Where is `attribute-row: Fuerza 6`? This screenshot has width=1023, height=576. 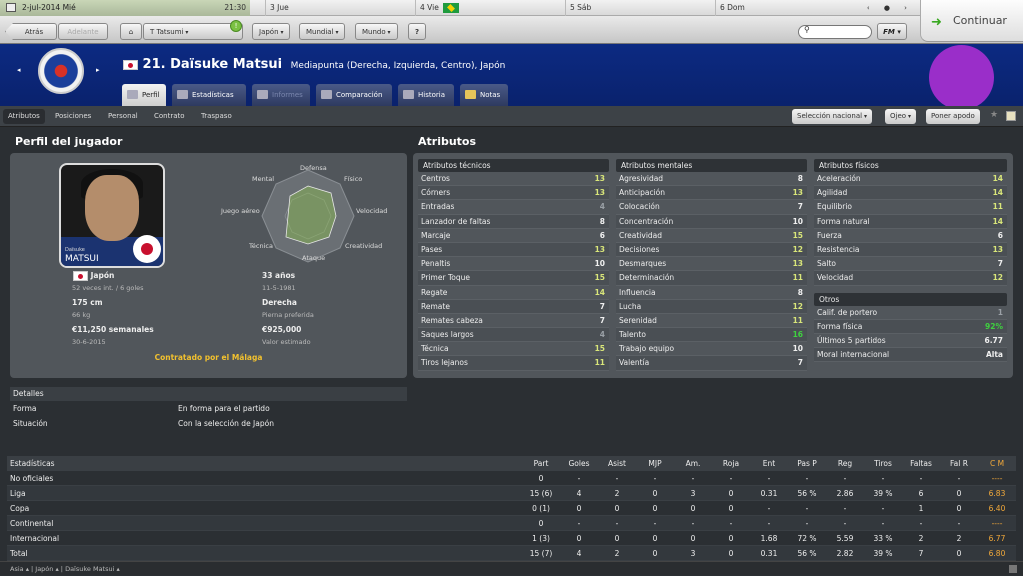 attribute-row: Fuerza 6 is located at coordinates (910, 236).